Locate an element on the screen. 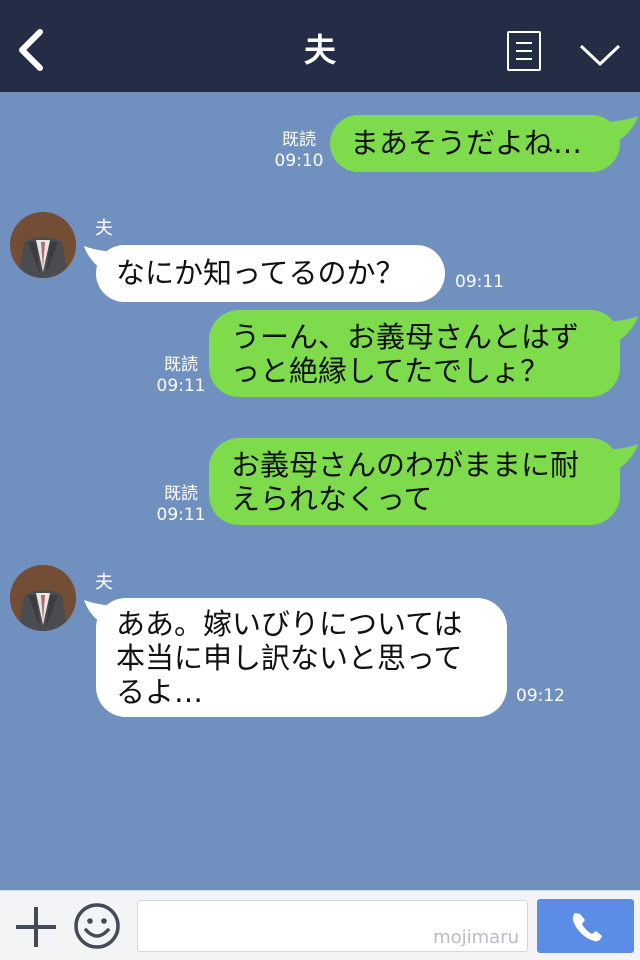  chat-title: 夫 is located at coordinates (319, 50).